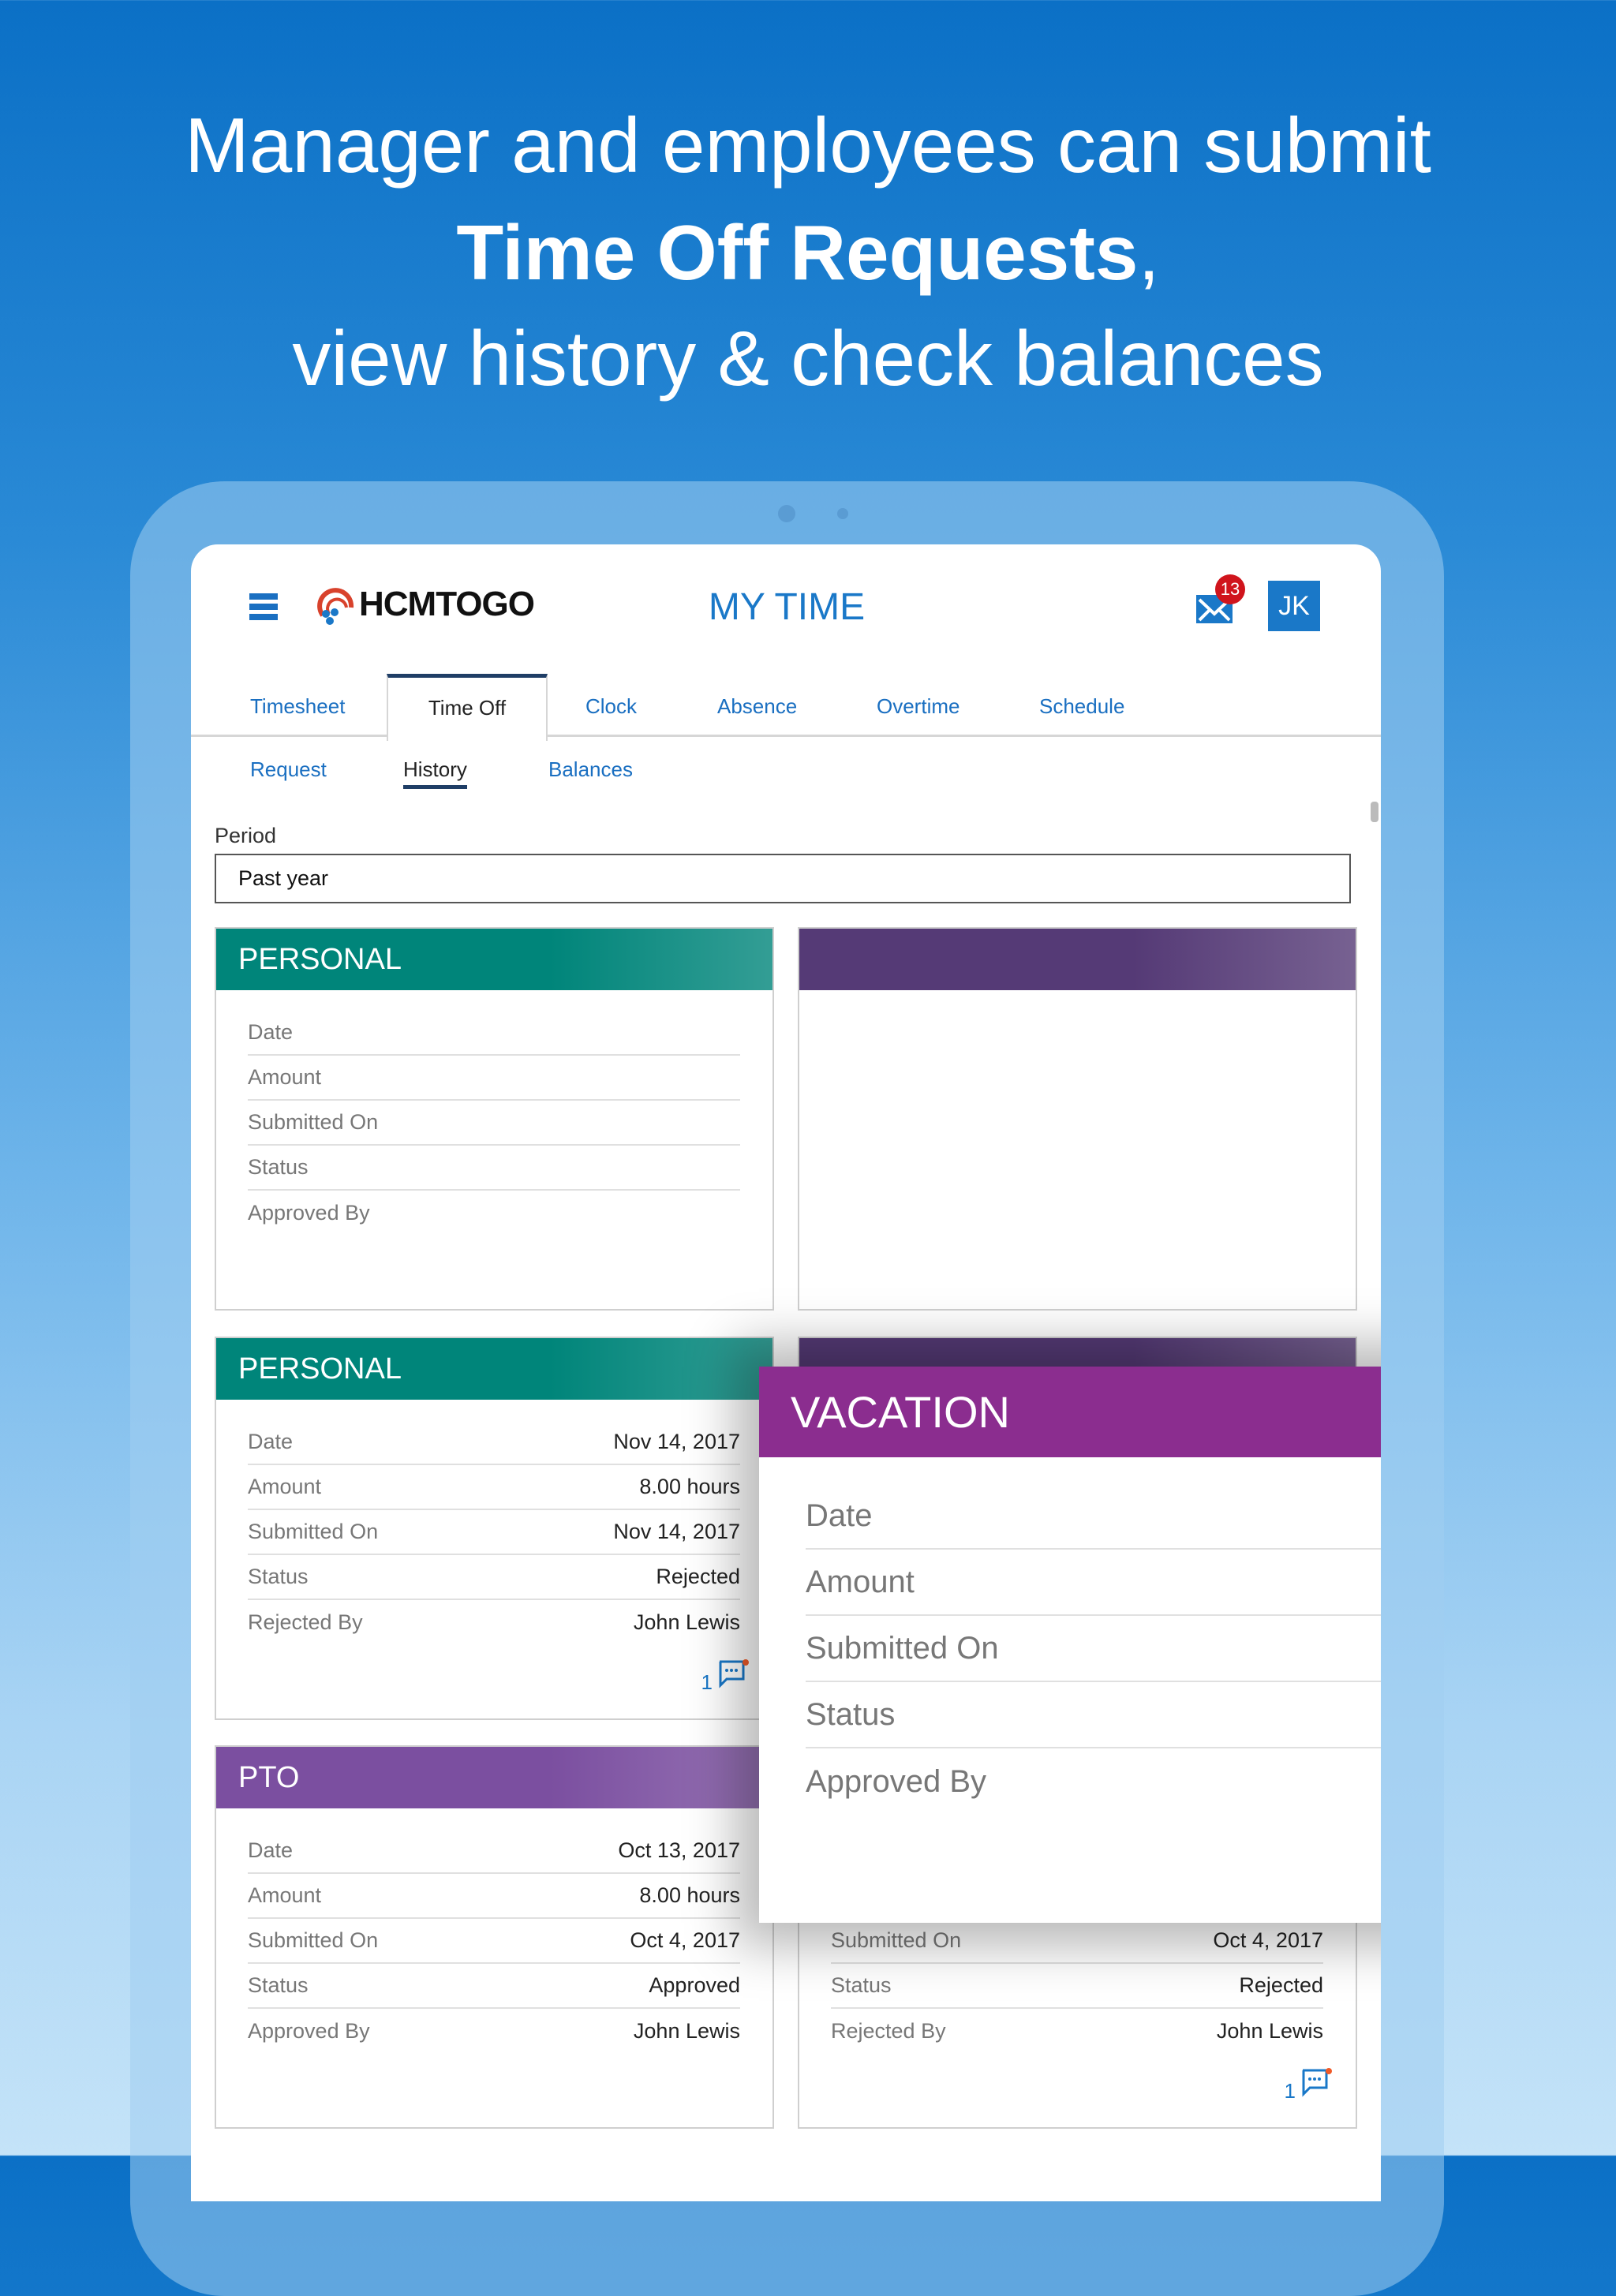 Image resolution: width=1616 pixels, height=2296 pixels. What do you see at coordinates (1081, 706) in the screenshot?
I see `tab-schedule: Schedule` at bounding box center [1081, 706].